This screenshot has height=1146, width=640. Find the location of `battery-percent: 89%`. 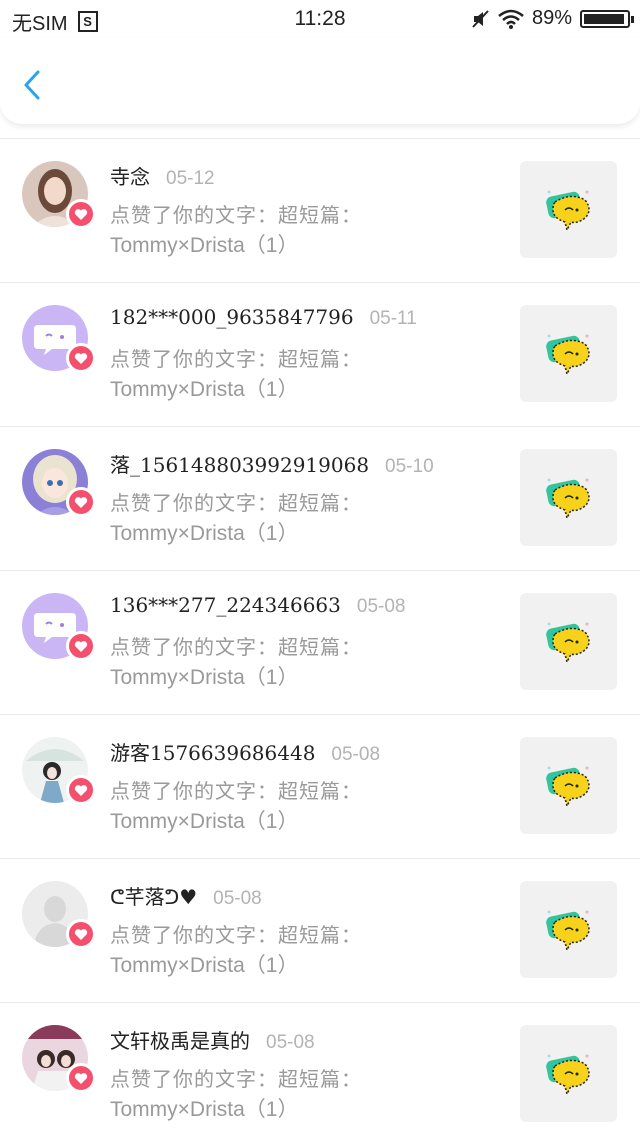

battery-percent: 89% is located at coordinates (551, 18).